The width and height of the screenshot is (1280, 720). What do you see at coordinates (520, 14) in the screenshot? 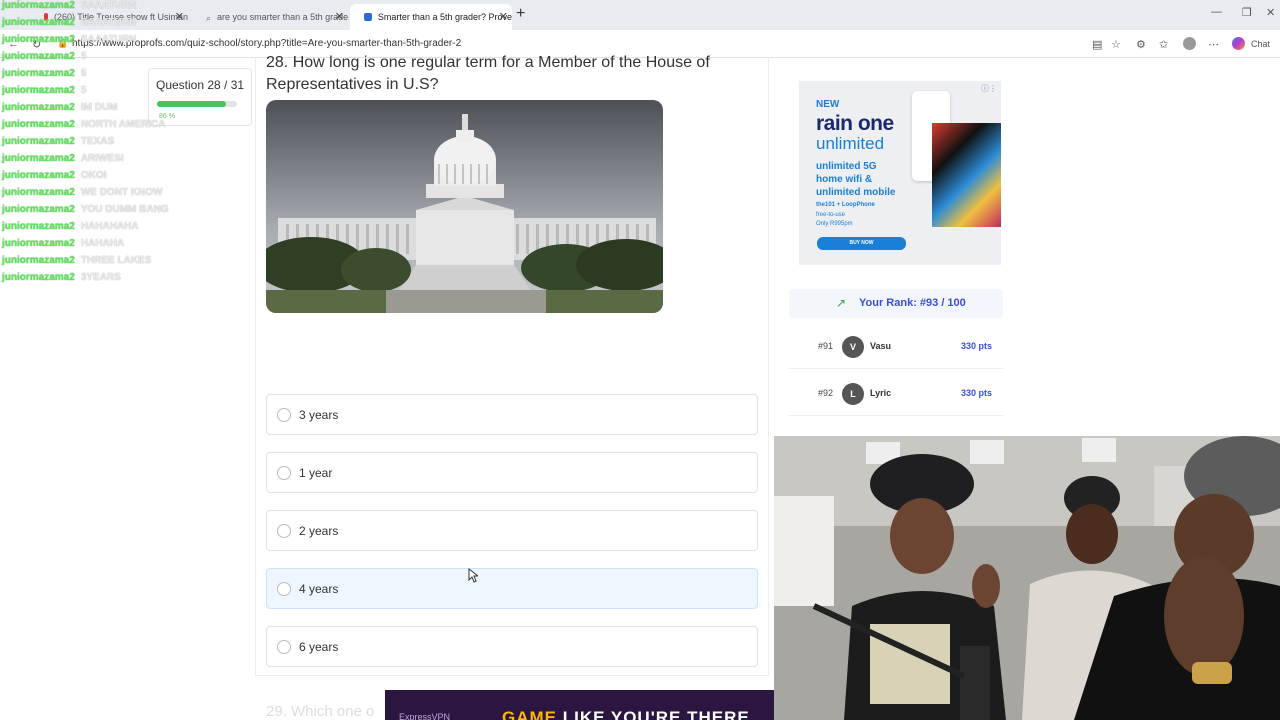
I see `new-tab-button: +` at bounding box center [520, 14].